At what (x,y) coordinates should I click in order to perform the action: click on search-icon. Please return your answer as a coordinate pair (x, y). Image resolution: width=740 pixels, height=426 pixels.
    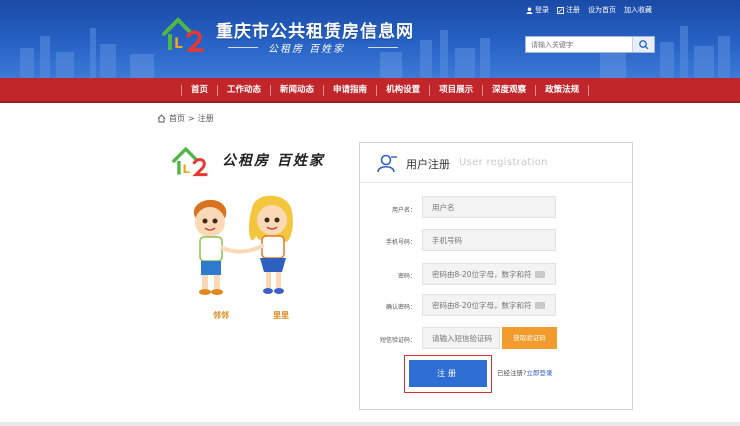
    Looking at the image, I should click on (644, 45).